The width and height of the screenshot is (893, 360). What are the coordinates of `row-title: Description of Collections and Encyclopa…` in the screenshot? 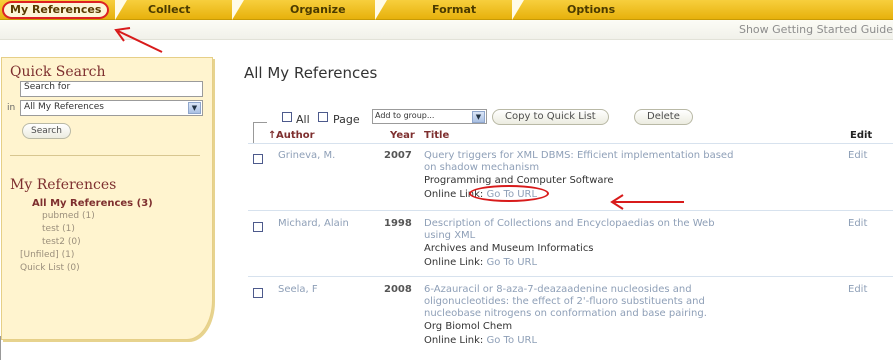 It's located at (629, 230).